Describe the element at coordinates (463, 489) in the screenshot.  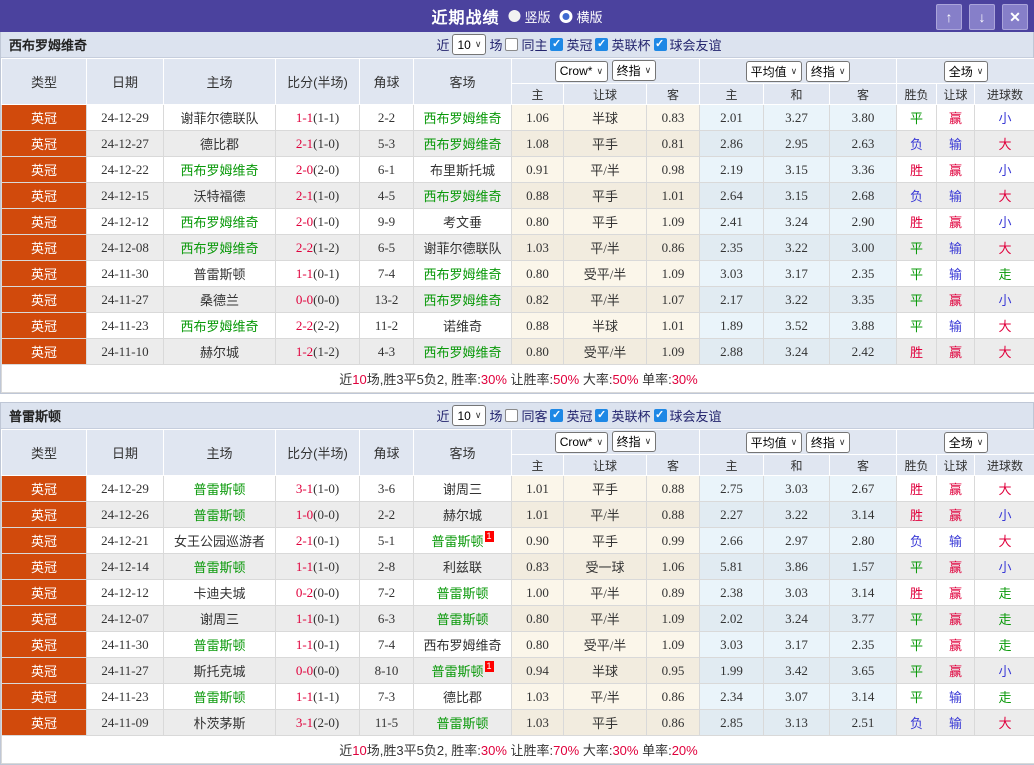
I see `away-team-cell: 谢周三` at that location.